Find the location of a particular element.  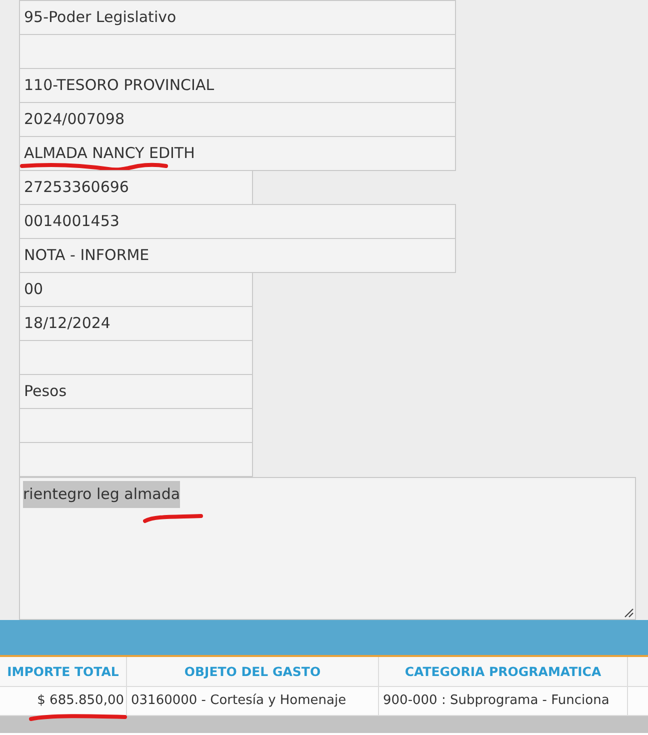

text-field: 0014001453 is located at coordinates (237, 221).